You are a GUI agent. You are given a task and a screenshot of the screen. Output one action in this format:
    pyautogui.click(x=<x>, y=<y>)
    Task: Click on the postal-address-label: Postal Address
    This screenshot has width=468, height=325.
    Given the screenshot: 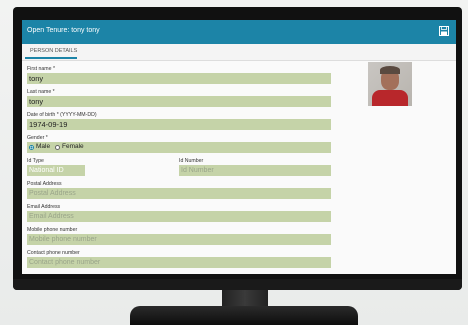 What is the action you would take?
    pyautogui.click(x=44, y=184)
    